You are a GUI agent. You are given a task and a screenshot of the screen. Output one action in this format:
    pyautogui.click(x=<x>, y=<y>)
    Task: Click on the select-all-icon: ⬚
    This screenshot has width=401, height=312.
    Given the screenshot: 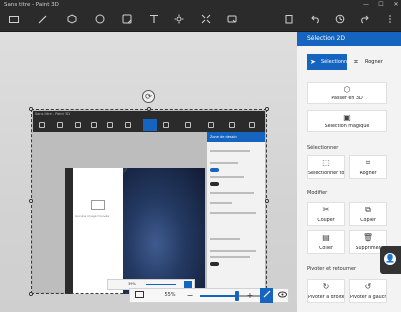 What is the action you would take?
    pyautogui.click(x=326, y=162)
    